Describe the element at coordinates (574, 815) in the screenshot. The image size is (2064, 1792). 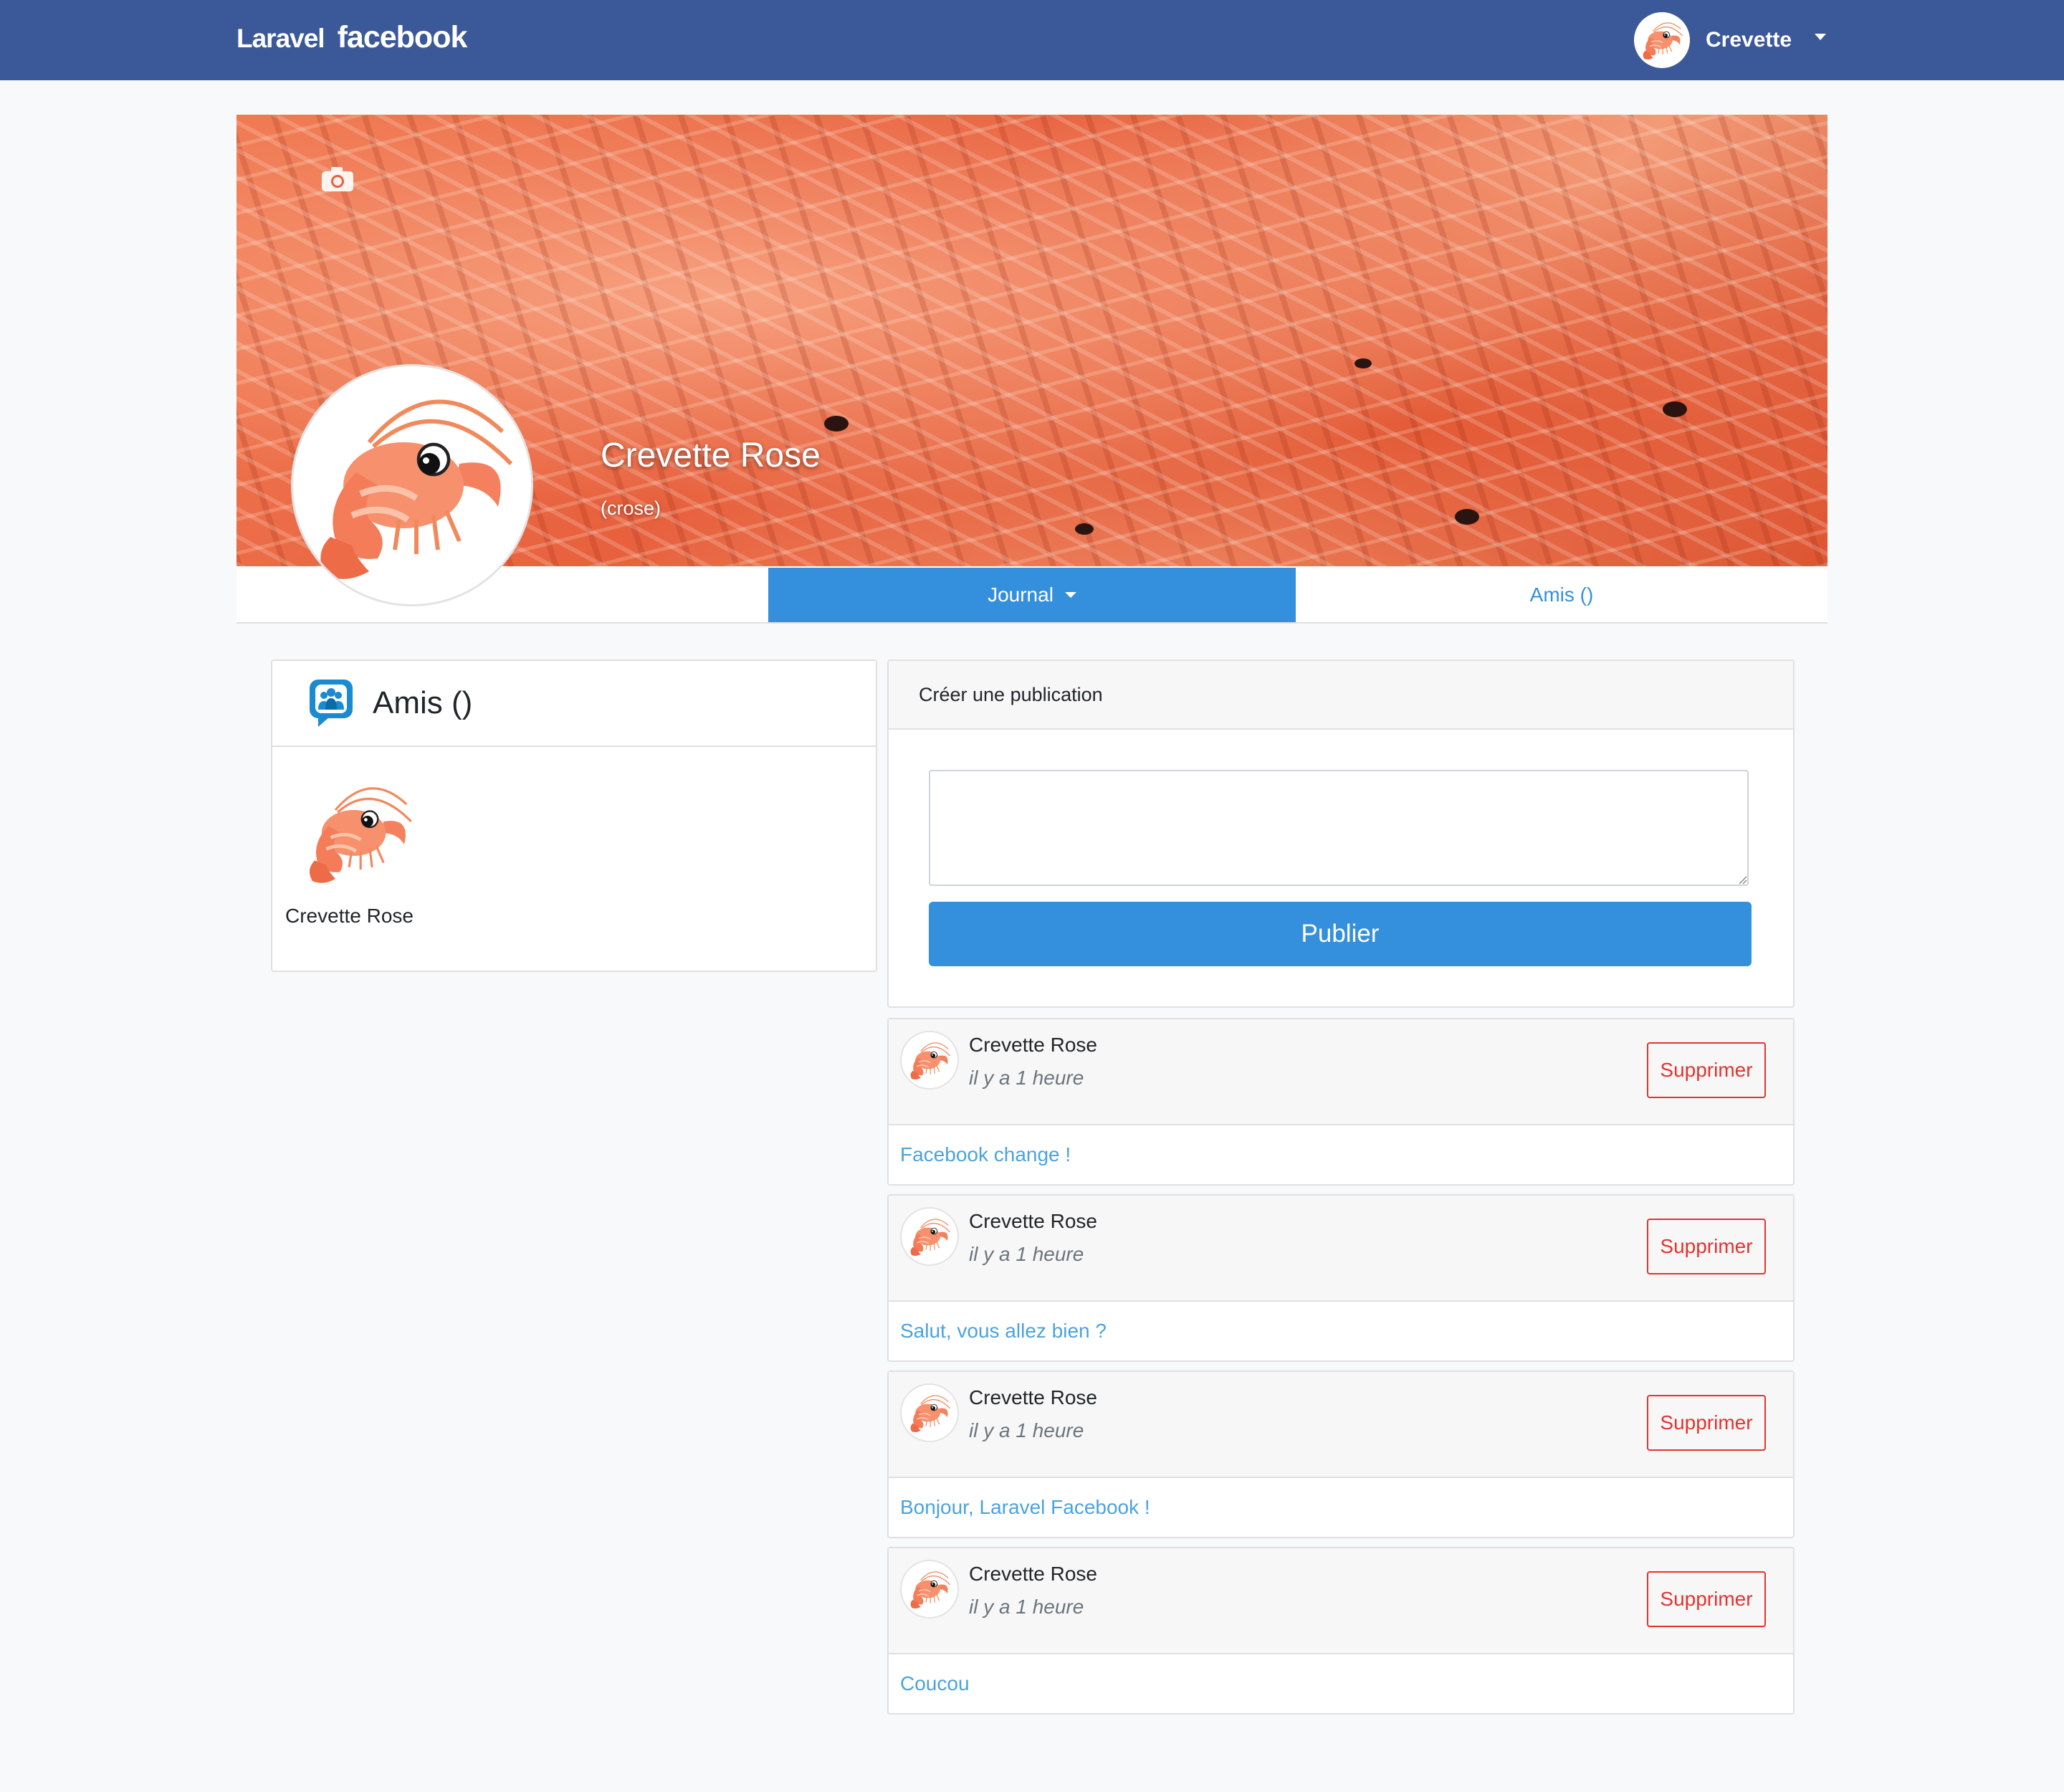
I see `friends-card: Amis () Crevette Rose` at that location.